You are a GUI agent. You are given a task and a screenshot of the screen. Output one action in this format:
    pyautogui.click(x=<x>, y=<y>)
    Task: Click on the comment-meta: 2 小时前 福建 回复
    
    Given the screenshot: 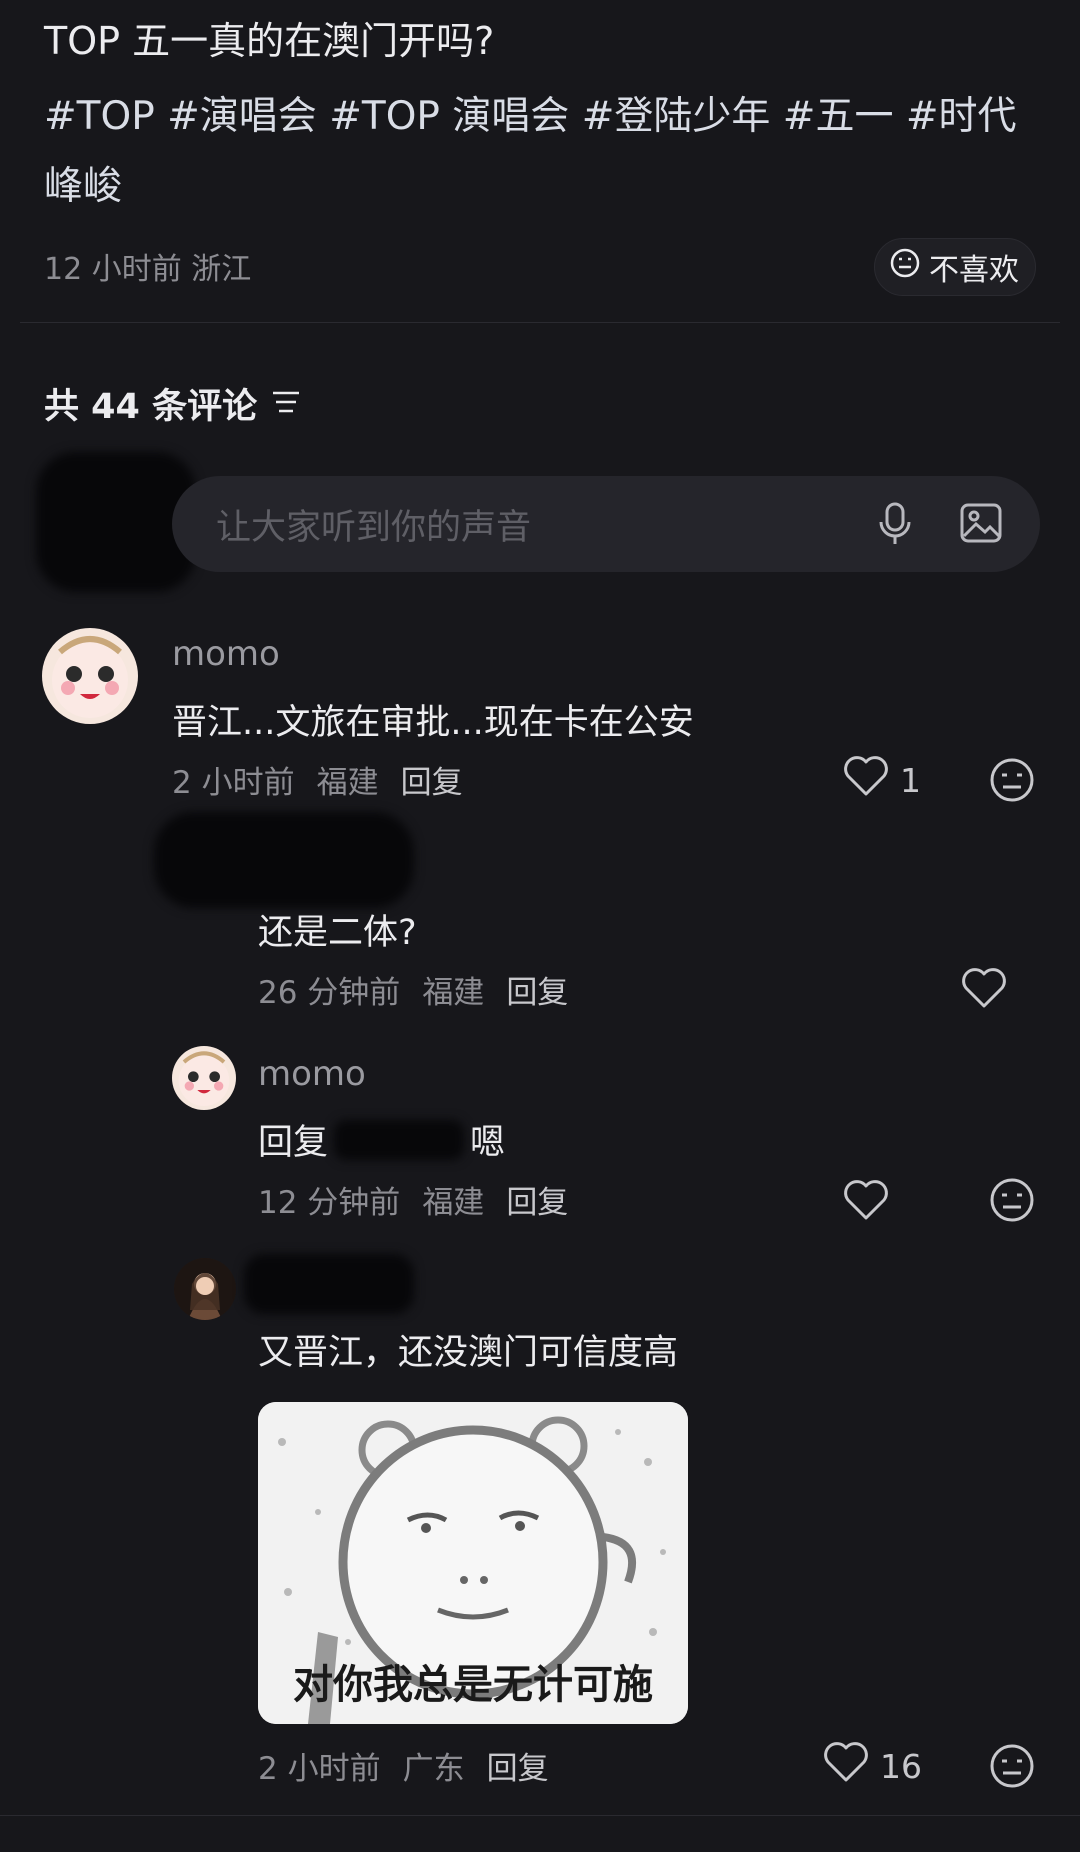 What is the action you would take?
    pyautogui.click(x=317, y=779)
    